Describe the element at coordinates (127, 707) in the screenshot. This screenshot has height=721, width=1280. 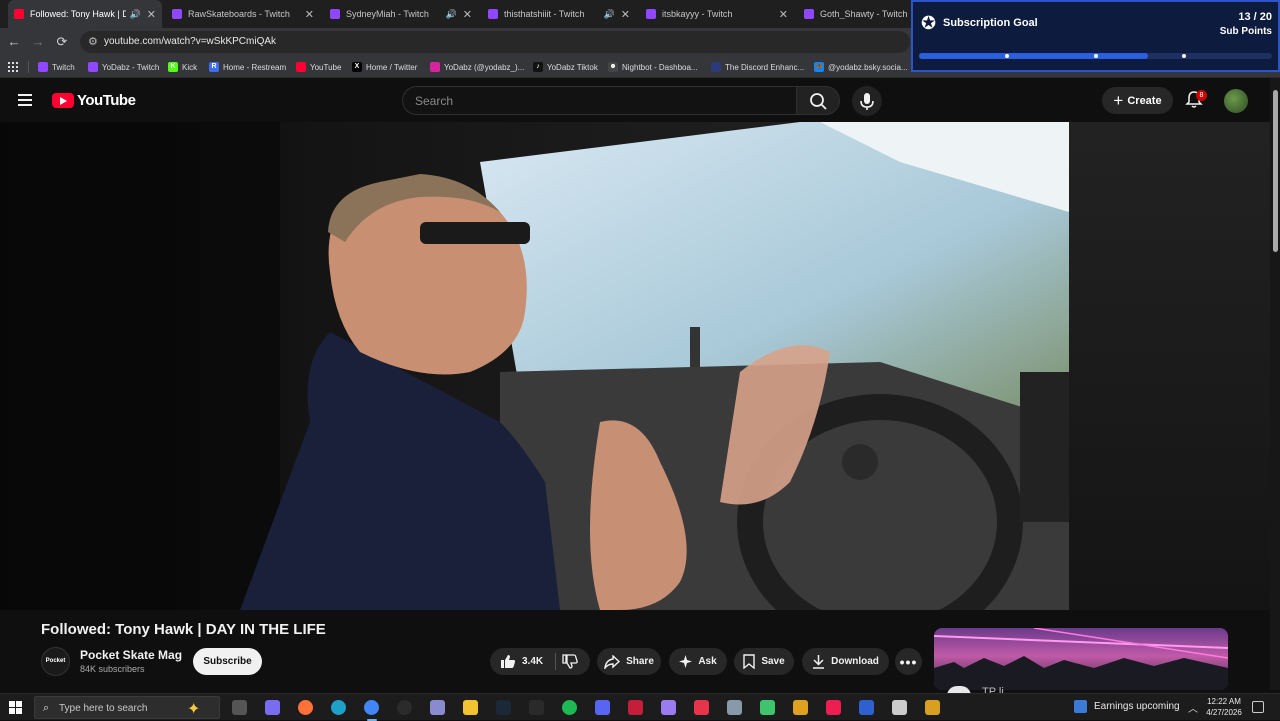
I see `taskbar-search-box: ⌕ Type here to search ✦` at that location.